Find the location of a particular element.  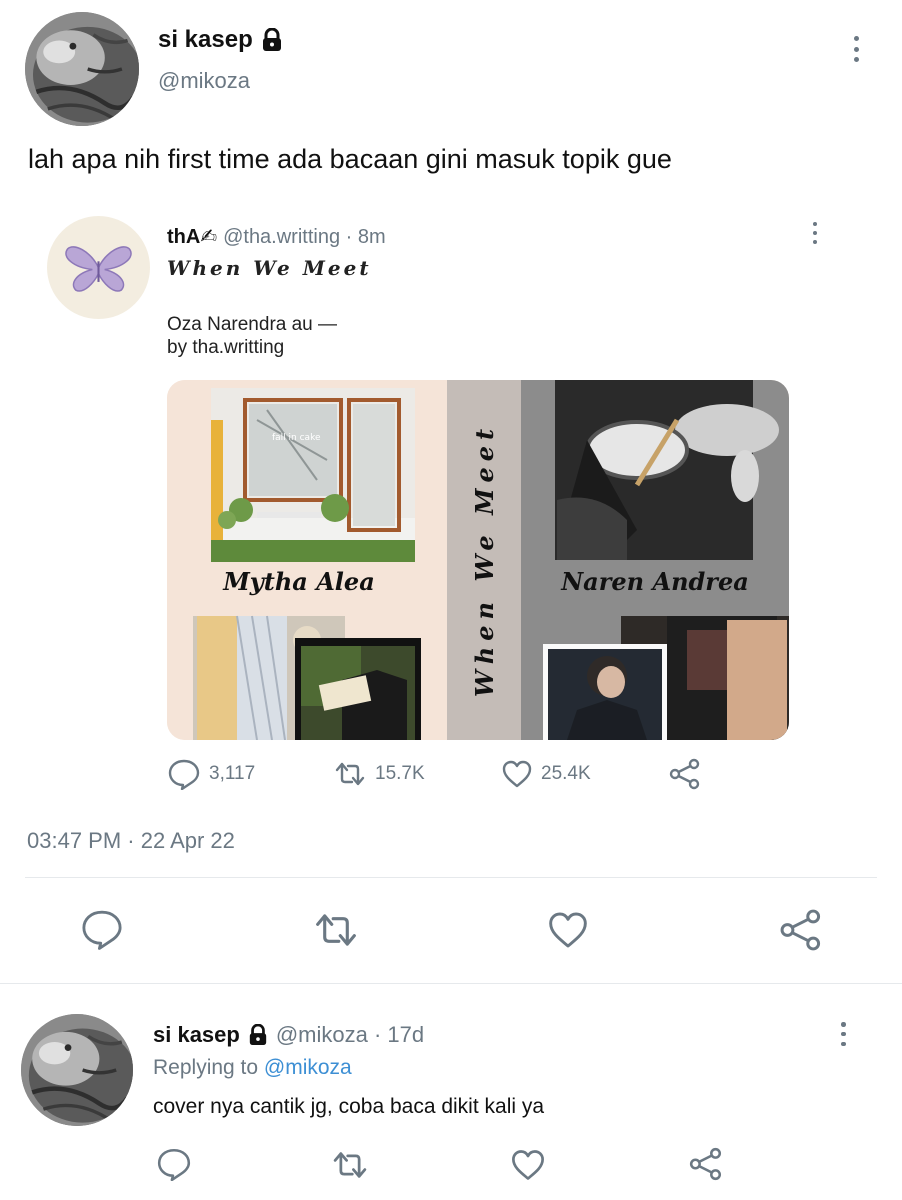

reply-display-name: si kasep is located at coordinates (196, 1035).